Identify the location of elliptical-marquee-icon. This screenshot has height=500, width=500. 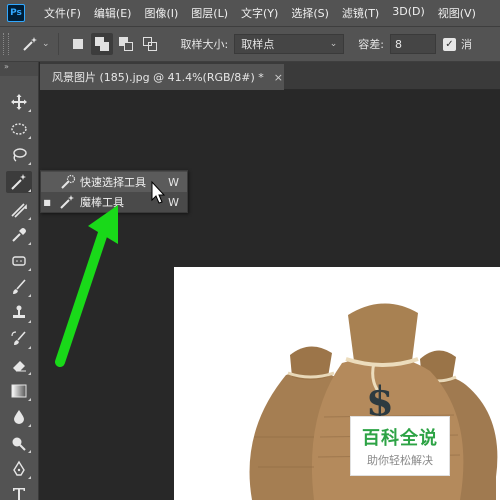
(19, 129).